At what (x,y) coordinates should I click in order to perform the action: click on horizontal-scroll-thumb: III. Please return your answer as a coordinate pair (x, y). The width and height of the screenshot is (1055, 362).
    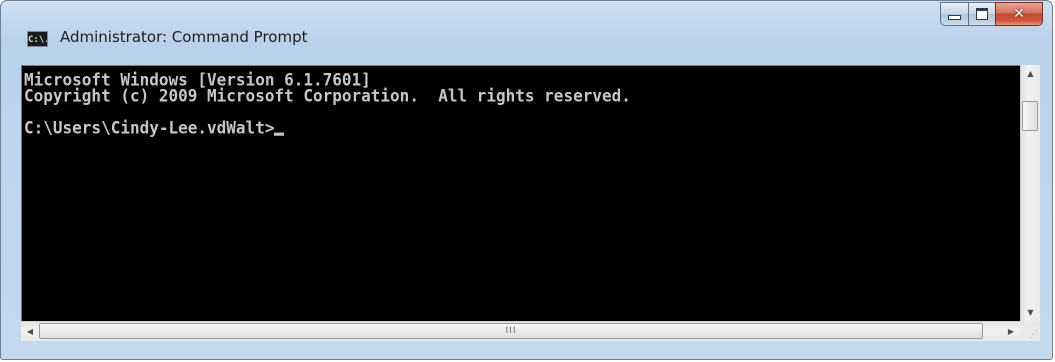
    Looking at the image, I should click on (511, 331).